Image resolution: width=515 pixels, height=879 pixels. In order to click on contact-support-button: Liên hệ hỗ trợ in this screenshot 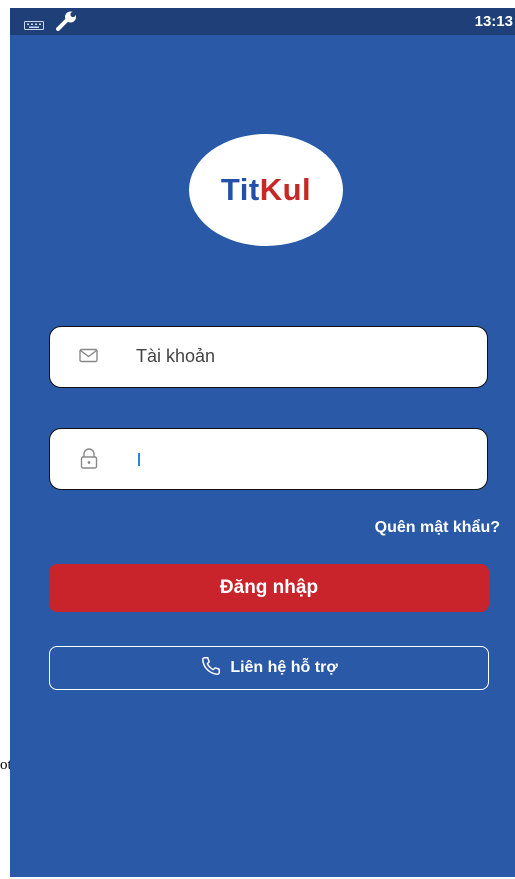, I will do `click(269, 668)`.